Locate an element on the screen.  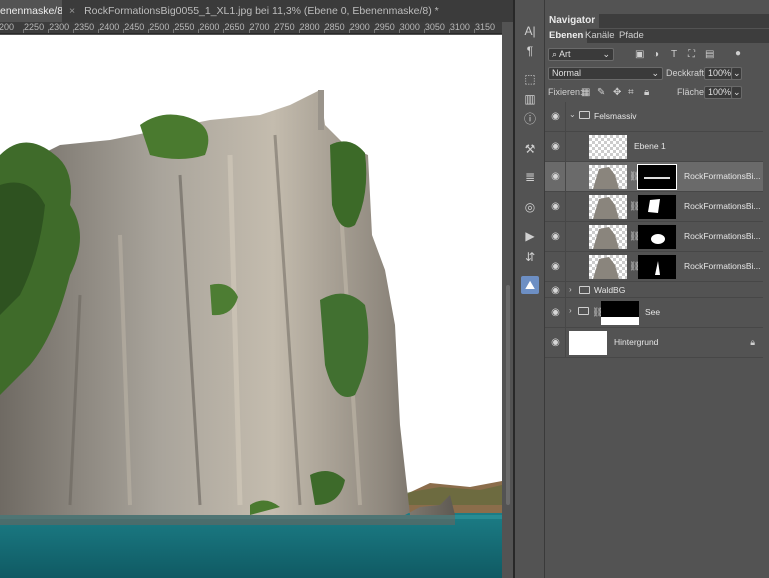
ruler-tick-label: 2450 is located at coordinates (134, 27).